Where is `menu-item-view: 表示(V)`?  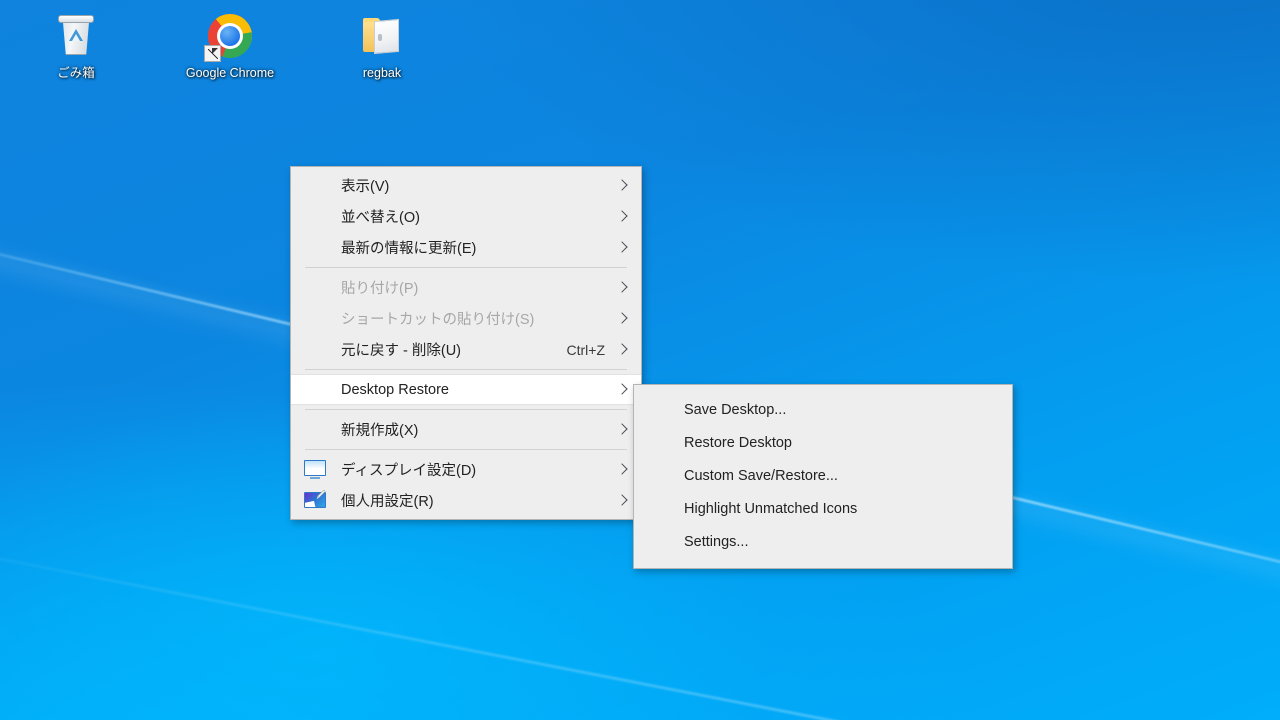 menu-item-view: 表示(V) is located at coordinates (466, 185).